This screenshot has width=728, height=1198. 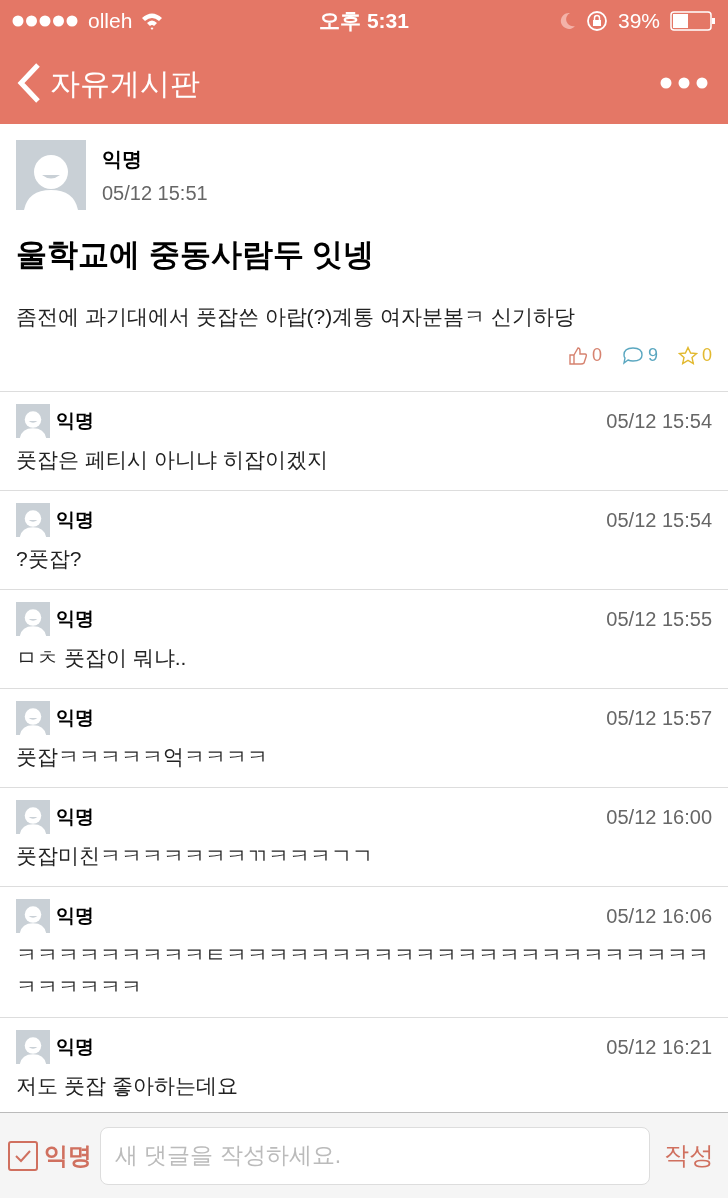 I want to click on thumbs-up-icon, so click(x=577, y=355).